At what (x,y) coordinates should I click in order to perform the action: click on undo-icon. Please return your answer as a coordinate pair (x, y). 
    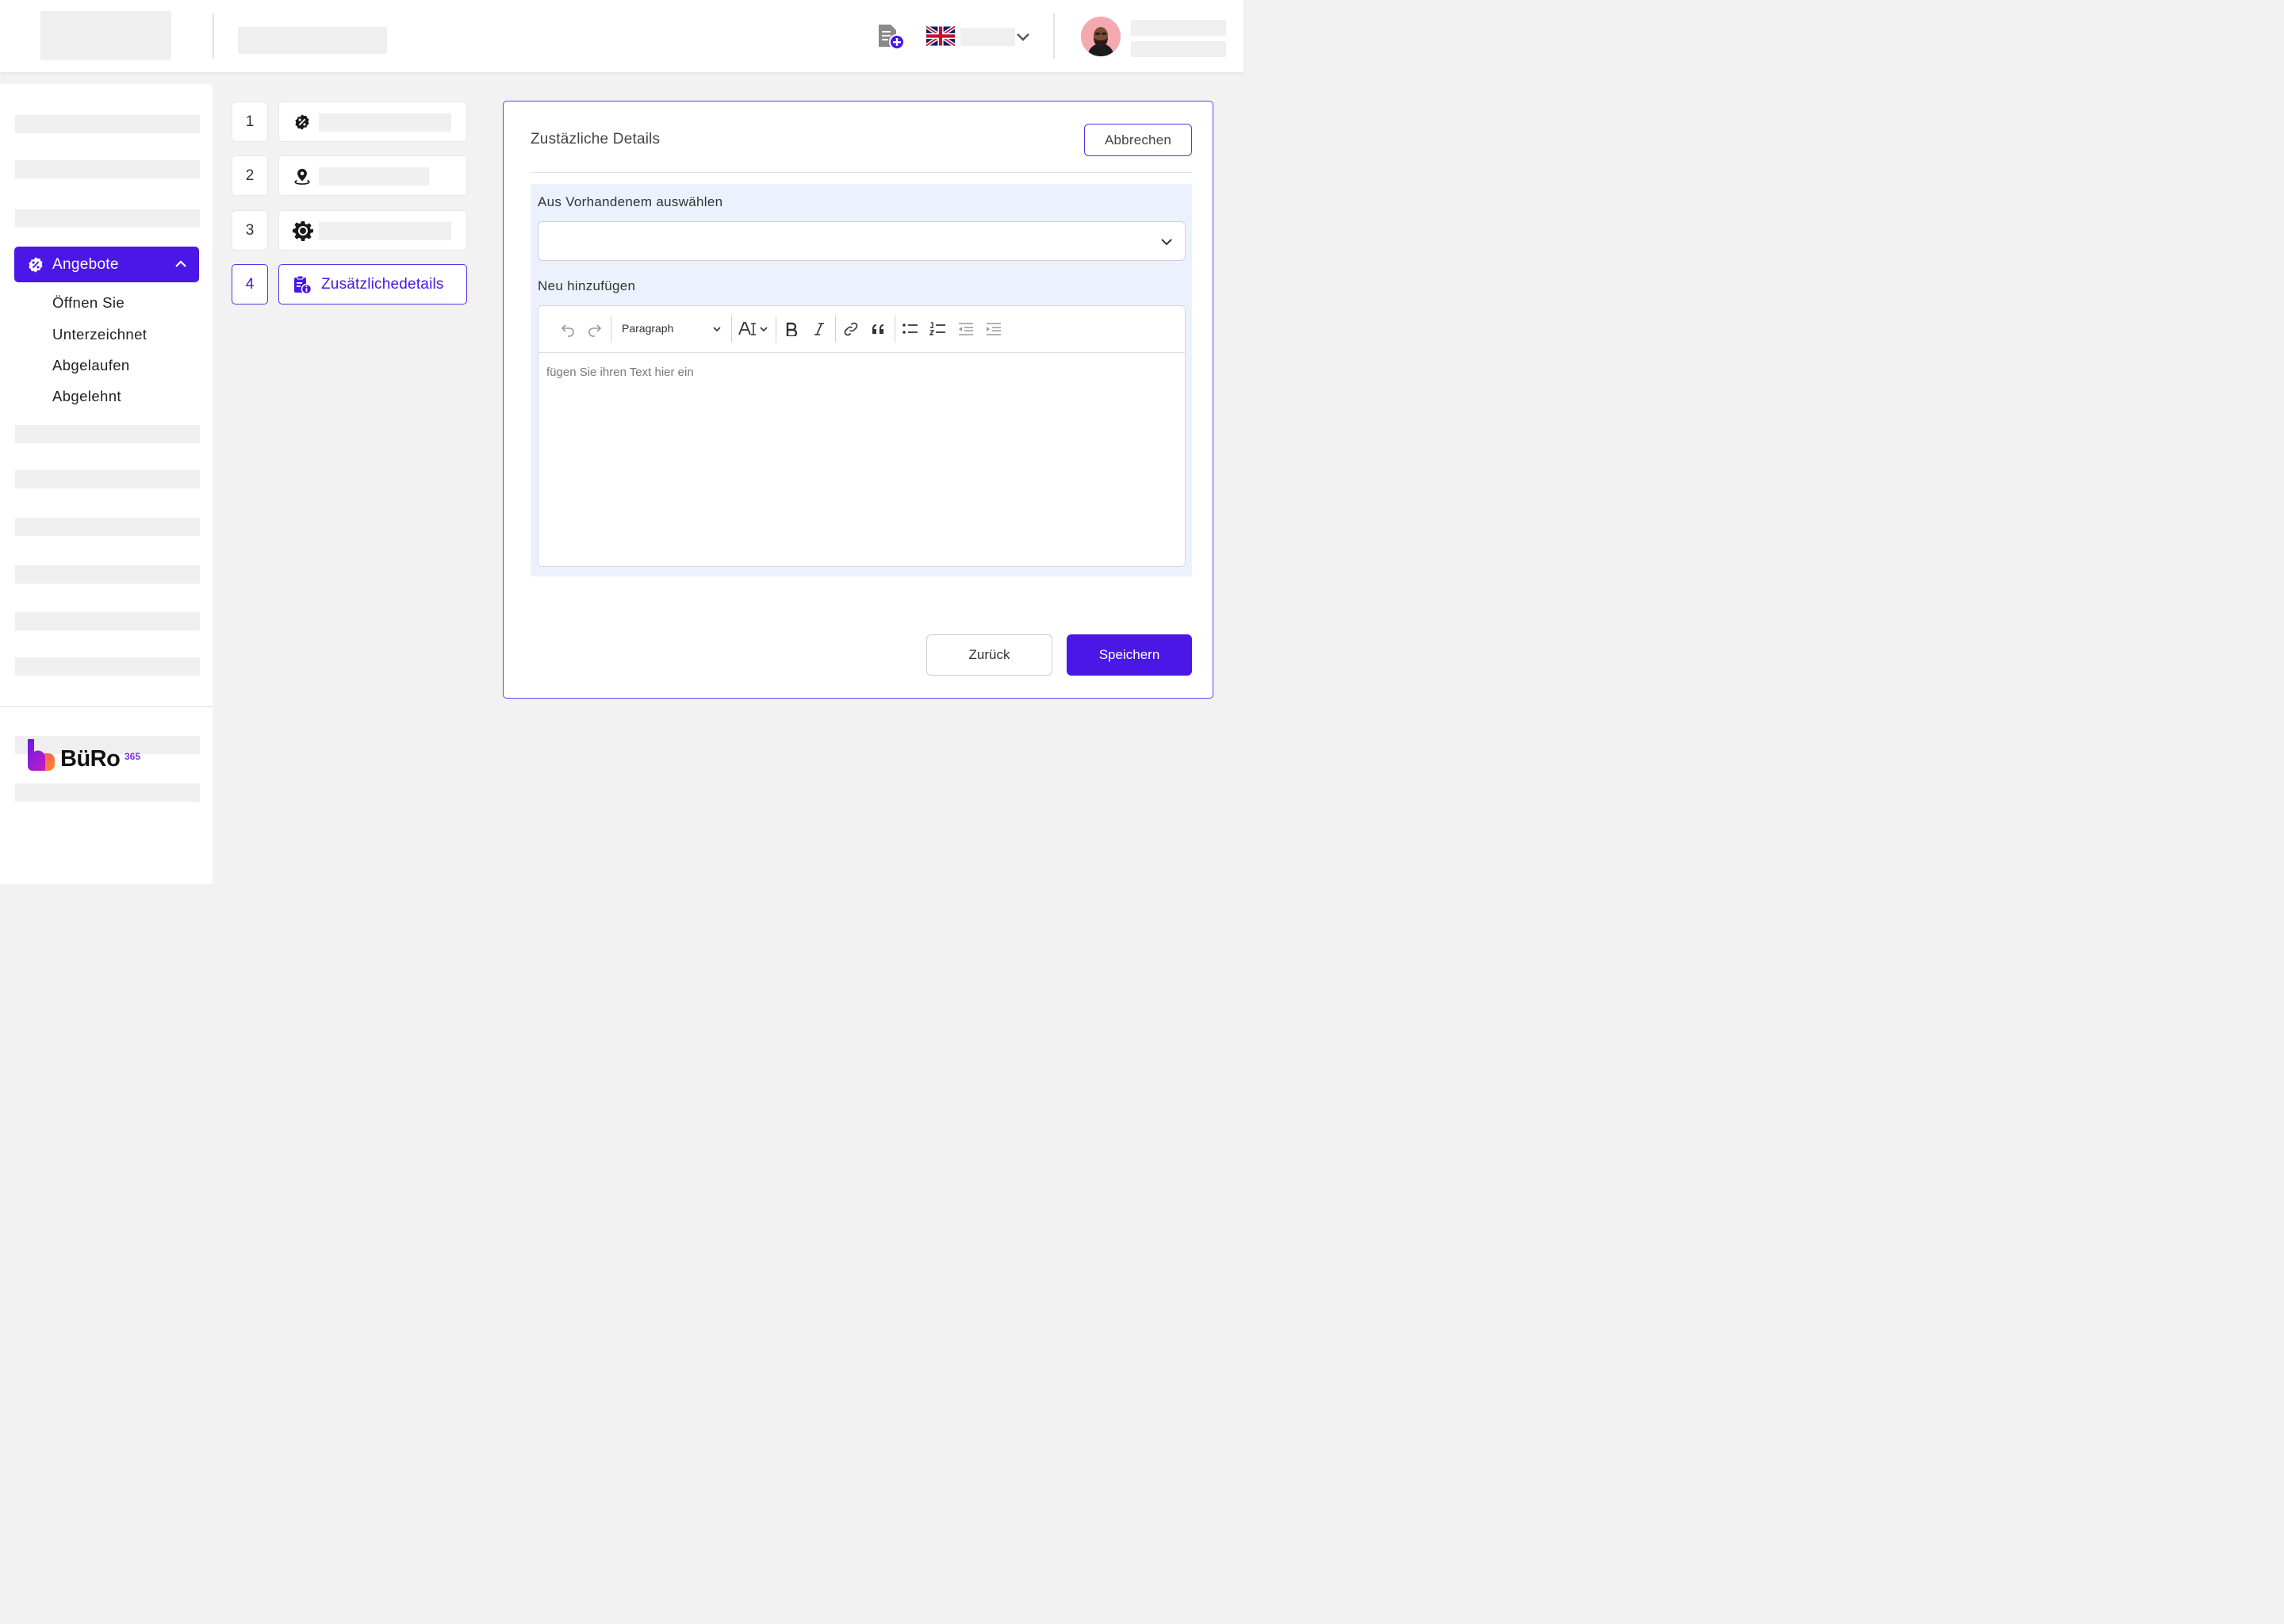
    Looking at the image, I should click on (568, 329).